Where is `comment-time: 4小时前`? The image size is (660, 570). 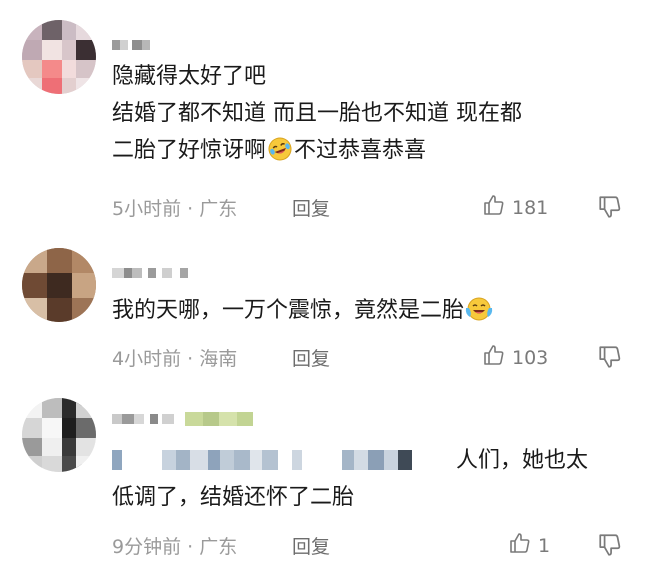 comment-time: 4小时前 is located at coordinates (147, 359).